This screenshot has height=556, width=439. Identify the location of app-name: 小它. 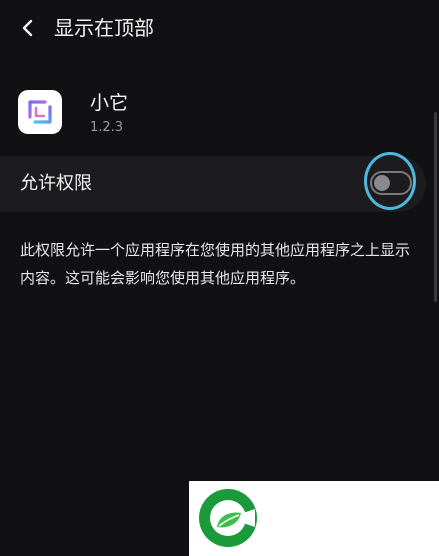
(109, 103).